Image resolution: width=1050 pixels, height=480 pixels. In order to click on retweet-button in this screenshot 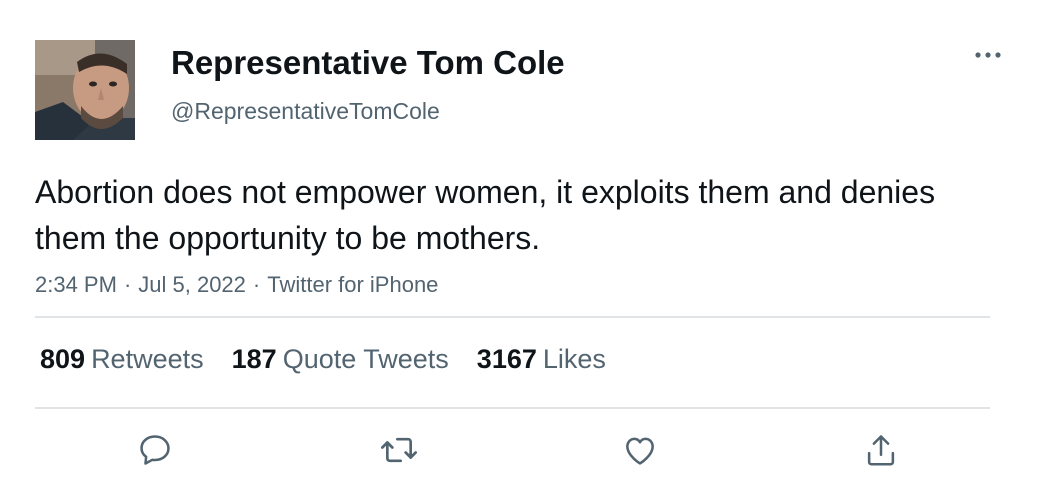, I will do `click(399, 450)`.